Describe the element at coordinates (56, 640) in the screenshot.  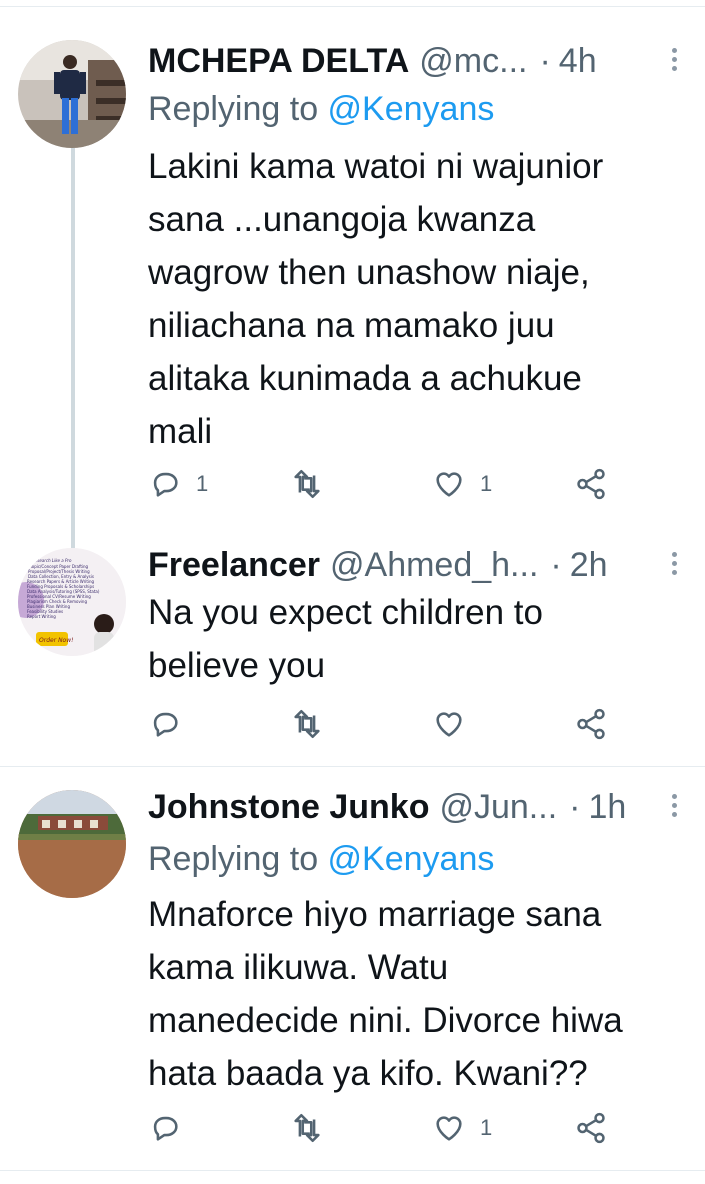
I see `avatar-badge-text: Order Now!` at that location.